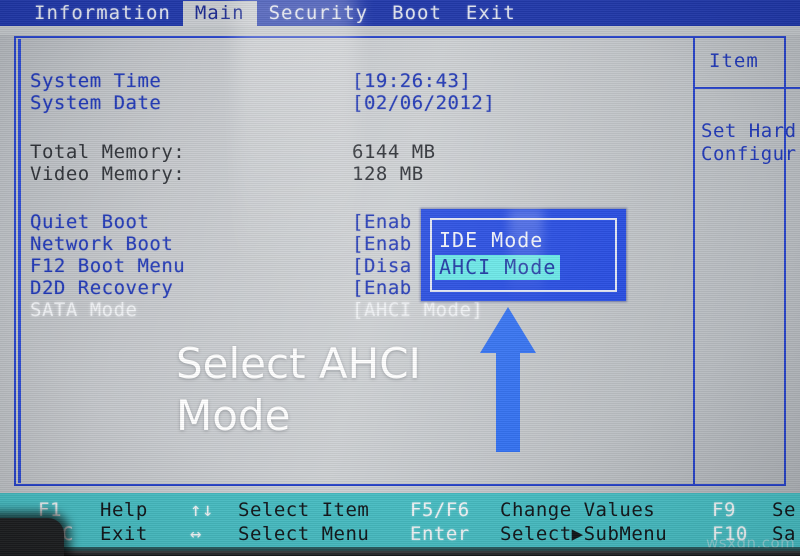 This screenshot has width=800, height=556. What do you see at coordinates (423, 103) in the screenshot?
I see `row-value: [02/06/2012]` at bounding box center [423, 103].